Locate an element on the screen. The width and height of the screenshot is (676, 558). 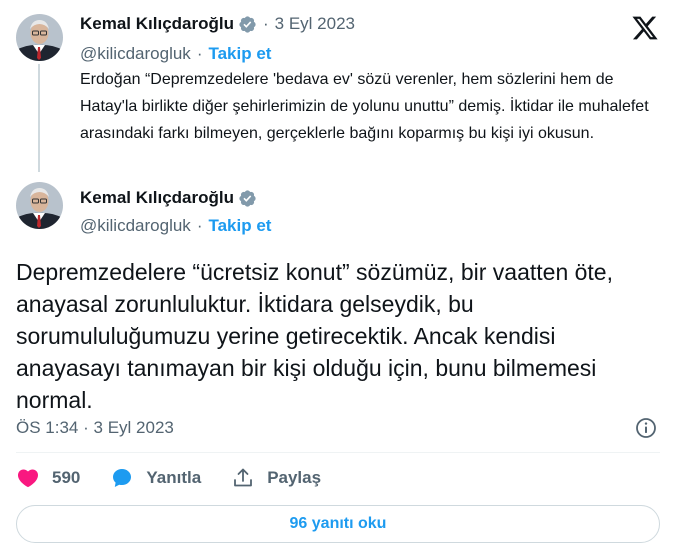
reply-button: Yanıtla is located at coordinates (155, 478).